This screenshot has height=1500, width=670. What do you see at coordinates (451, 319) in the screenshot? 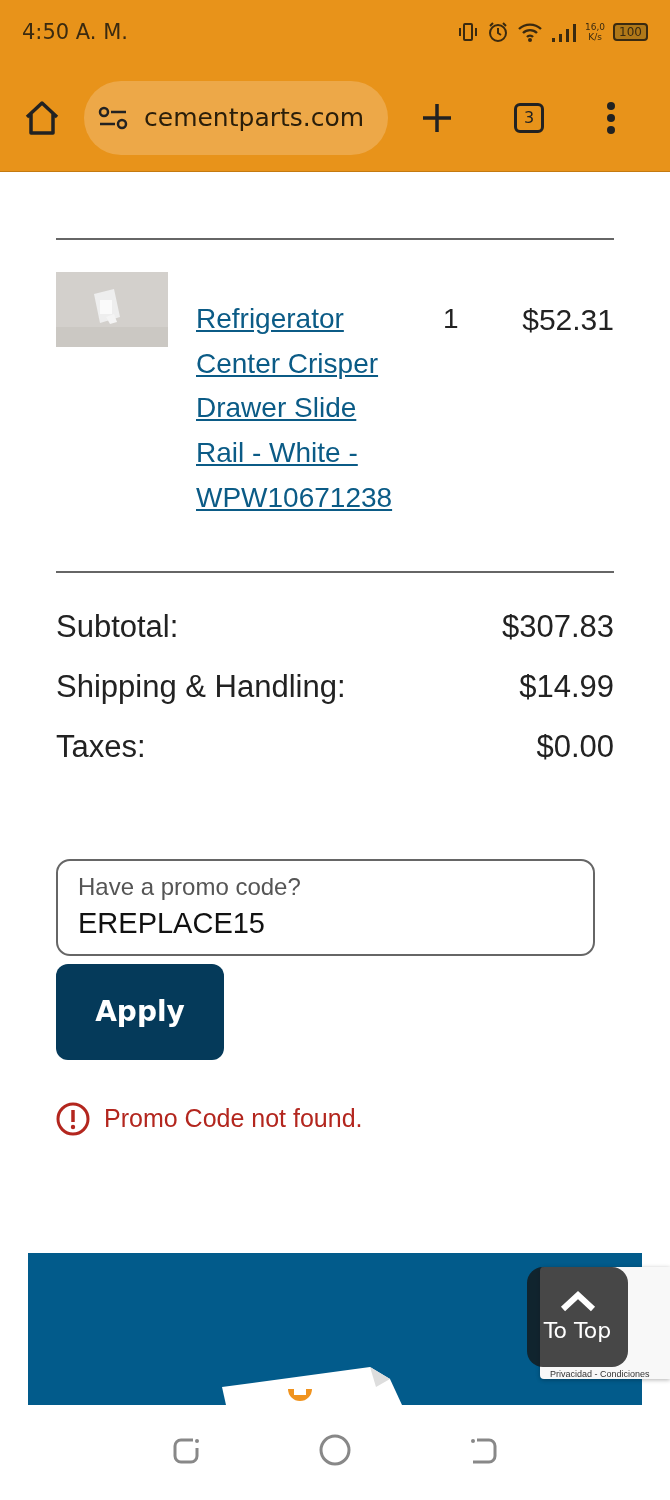
I see `quantity: 1` at bounding box center [451, 319].